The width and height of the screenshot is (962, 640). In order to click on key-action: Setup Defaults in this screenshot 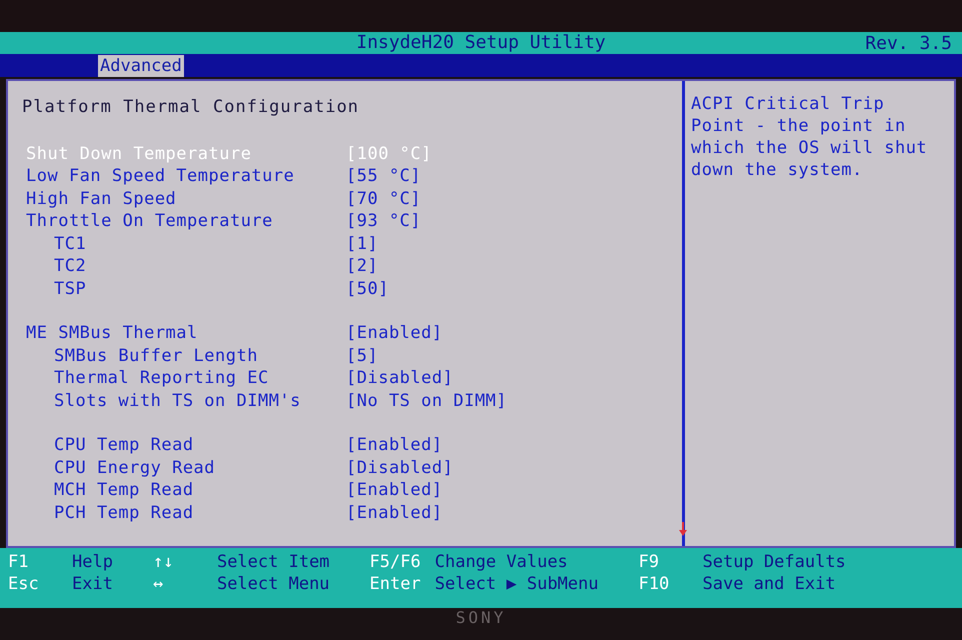, I will do `click(774, 562)`.